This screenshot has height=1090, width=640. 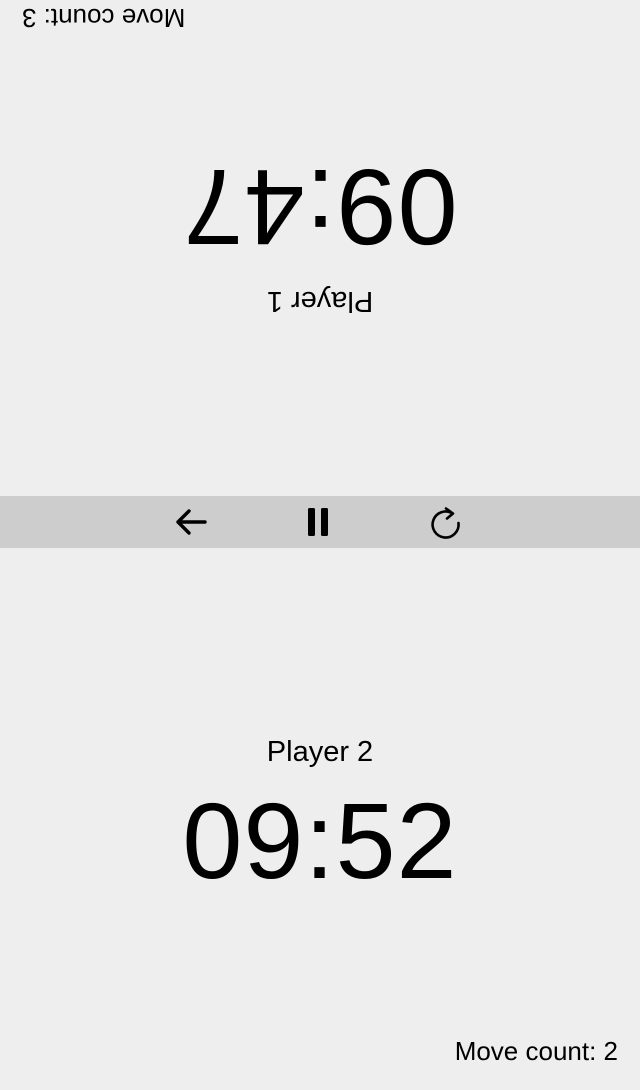 I want to click on arrow-left-icon, so click(x=191, y=522).